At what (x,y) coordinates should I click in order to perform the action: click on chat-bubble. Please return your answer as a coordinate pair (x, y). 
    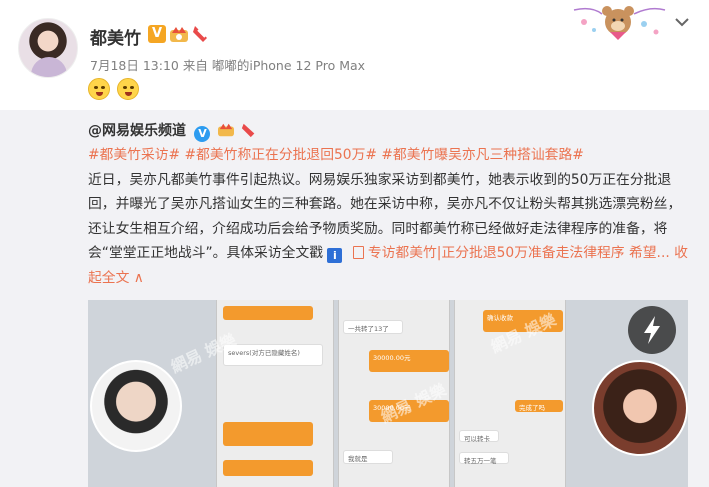
    Looking at the image, I should click on (268, 313).